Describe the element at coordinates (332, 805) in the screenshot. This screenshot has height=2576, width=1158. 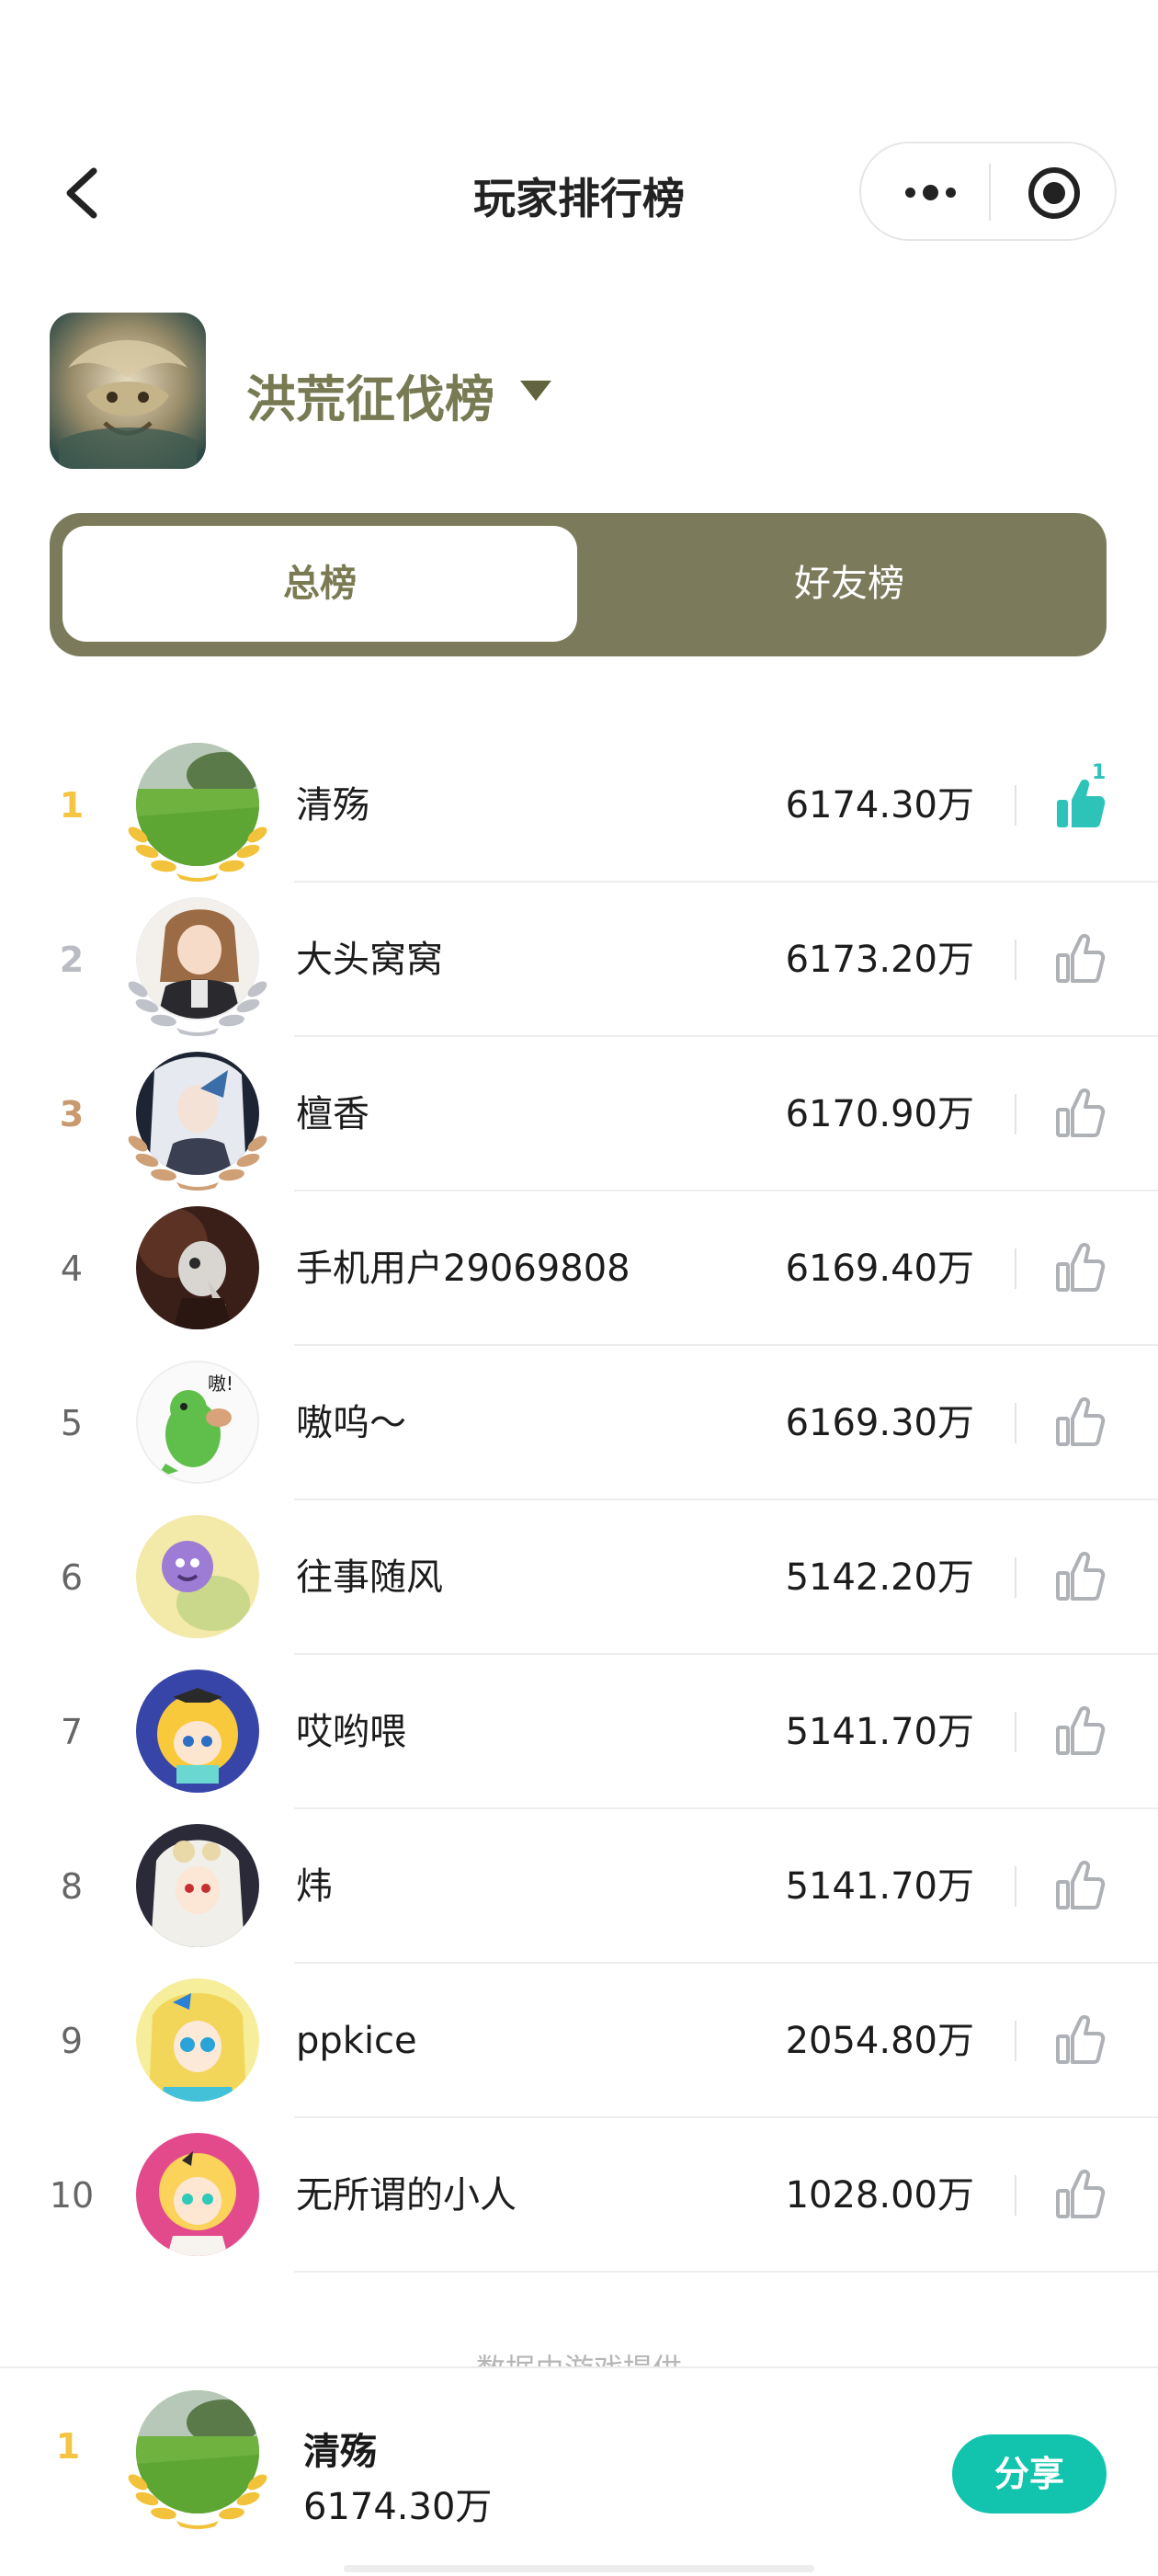
I see `player-name: 清殇` at that location.